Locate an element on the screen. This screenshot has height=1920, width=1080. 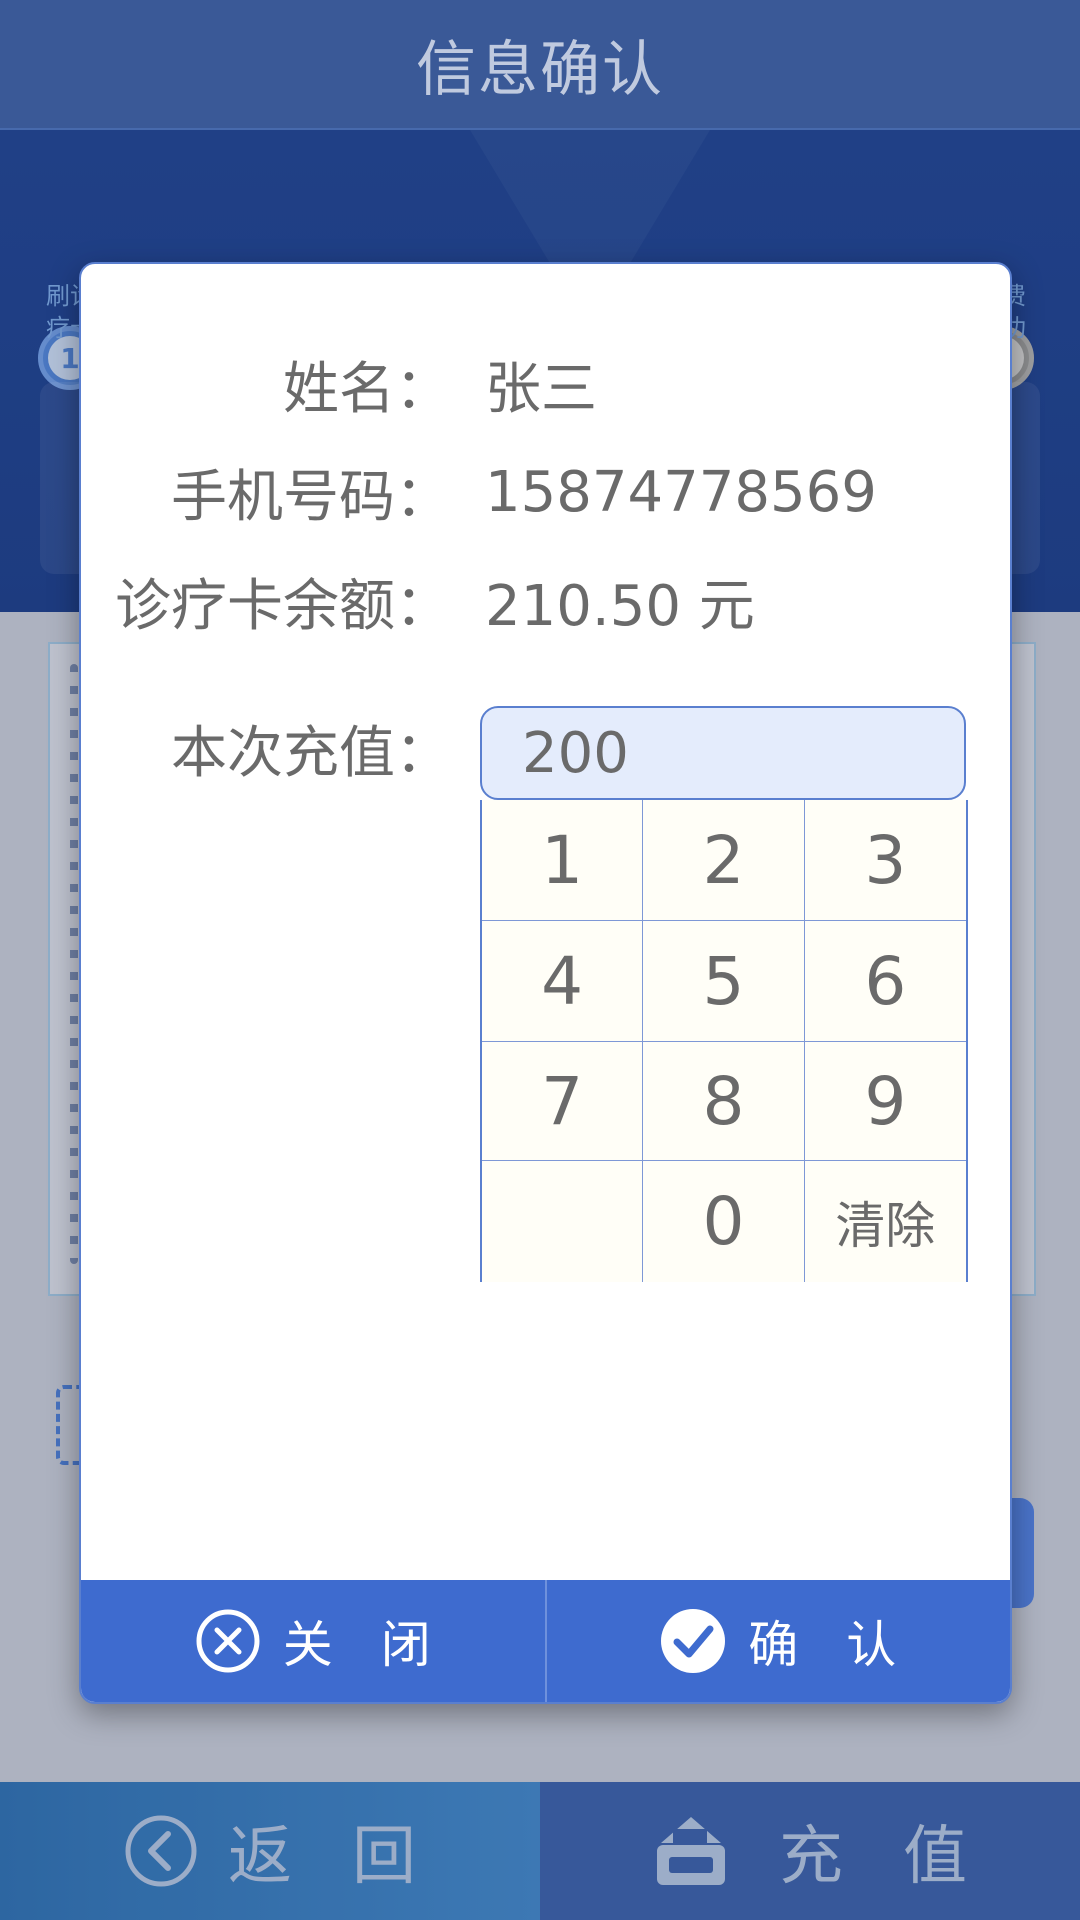
name-label: 姓名： is located at coordinates (367, 389).